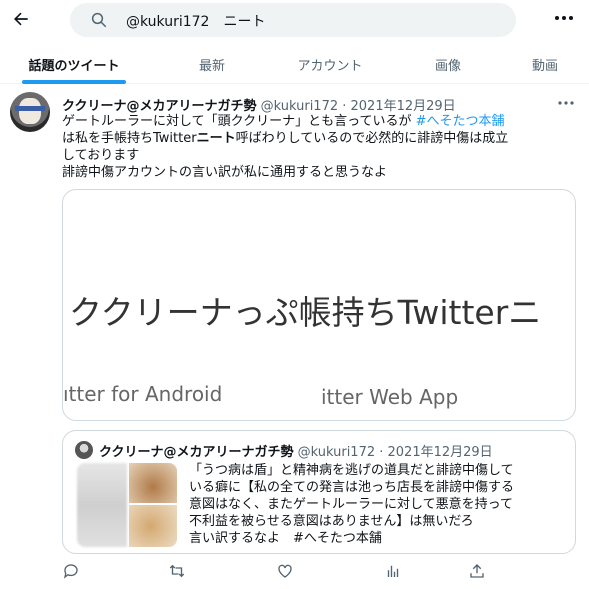 This screenshot has height=589, width=589. I want to click on avatar, so click(30, 112).